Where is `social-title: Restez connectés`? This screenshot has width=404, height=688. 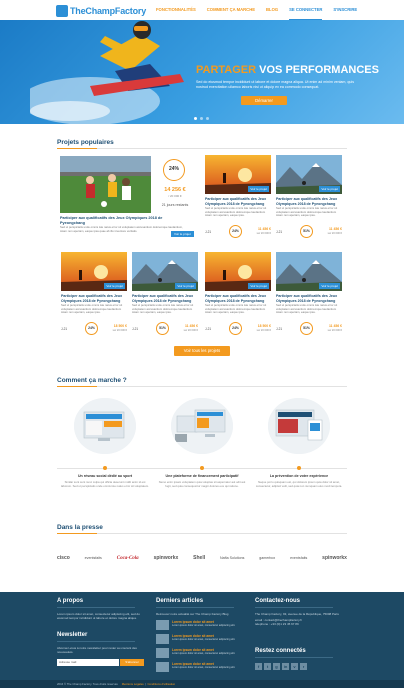 social-title: Restez connectés is located at coordinates (280, 651).